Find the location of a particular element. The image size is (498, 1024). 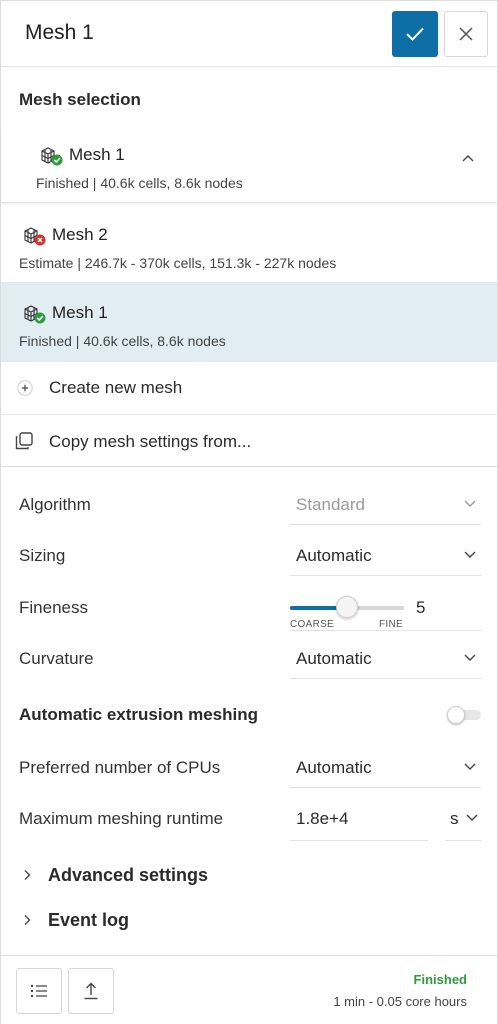

check-icon is located at coordinates (415, 34).